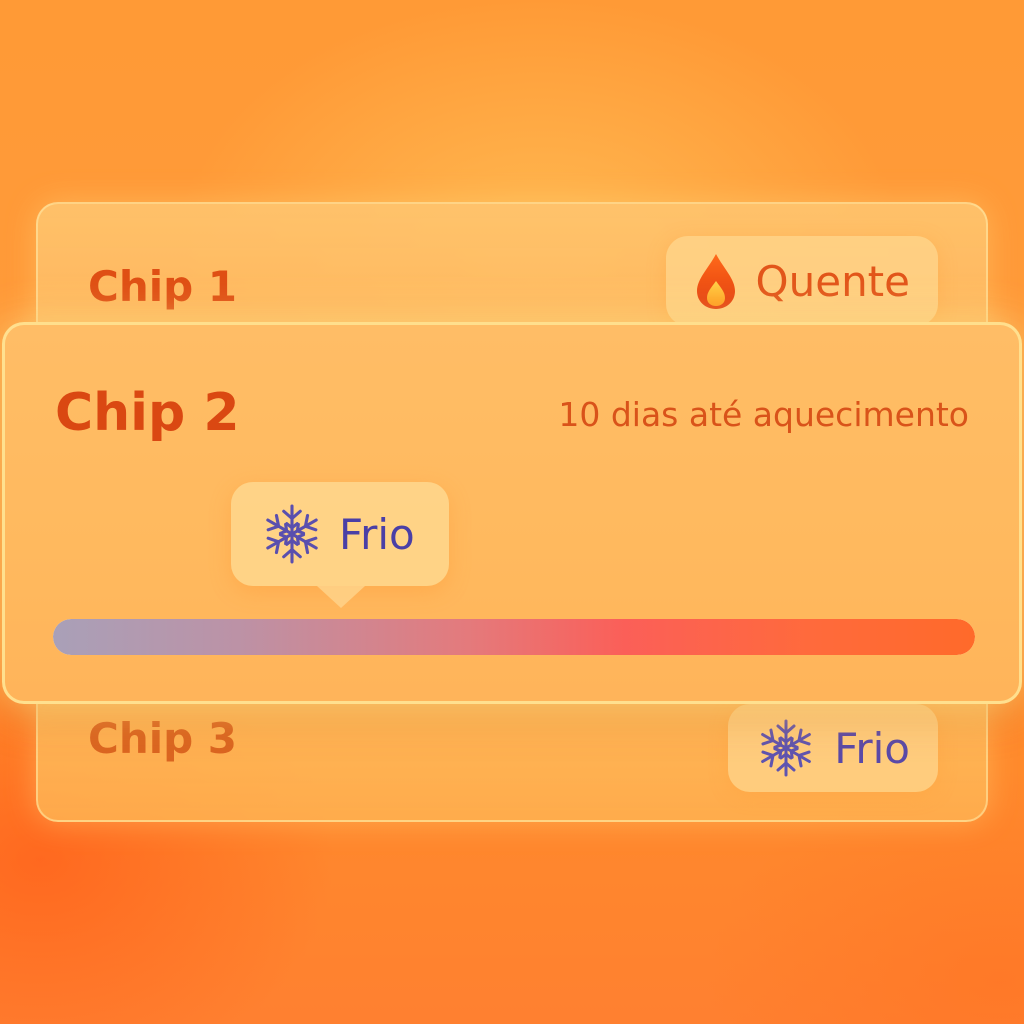 This screenshot has height=1024, width=1024. I want to click on chip-title: Chip 3, so click(163, 738).